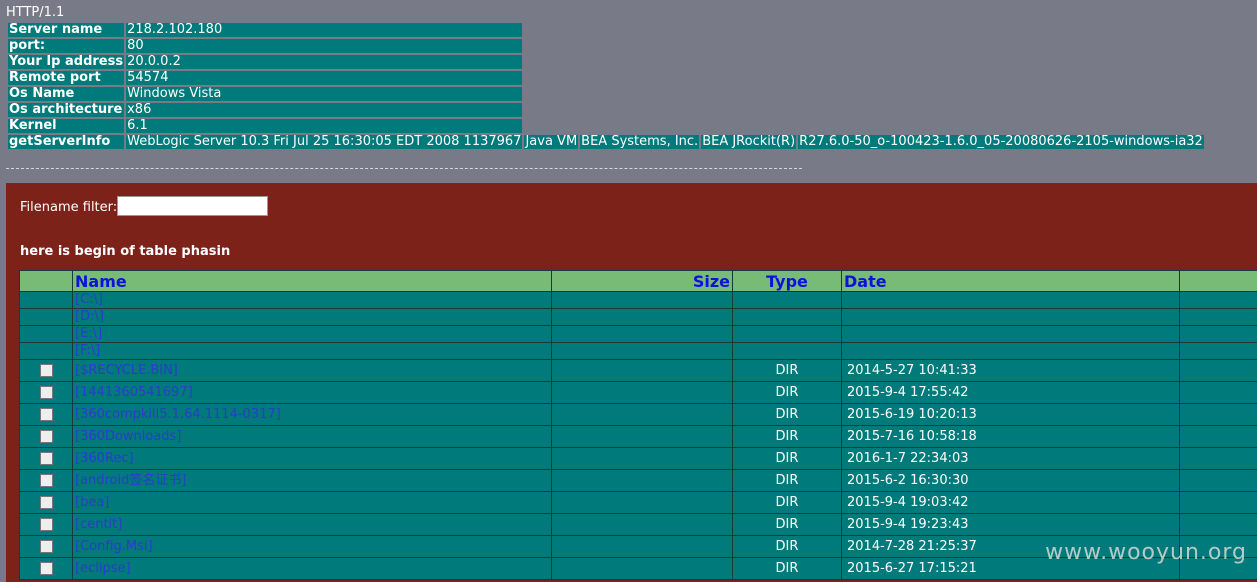 The image size is (1257, 582). I want to click on info-row: Kernel 6.1, so click(606, 126).